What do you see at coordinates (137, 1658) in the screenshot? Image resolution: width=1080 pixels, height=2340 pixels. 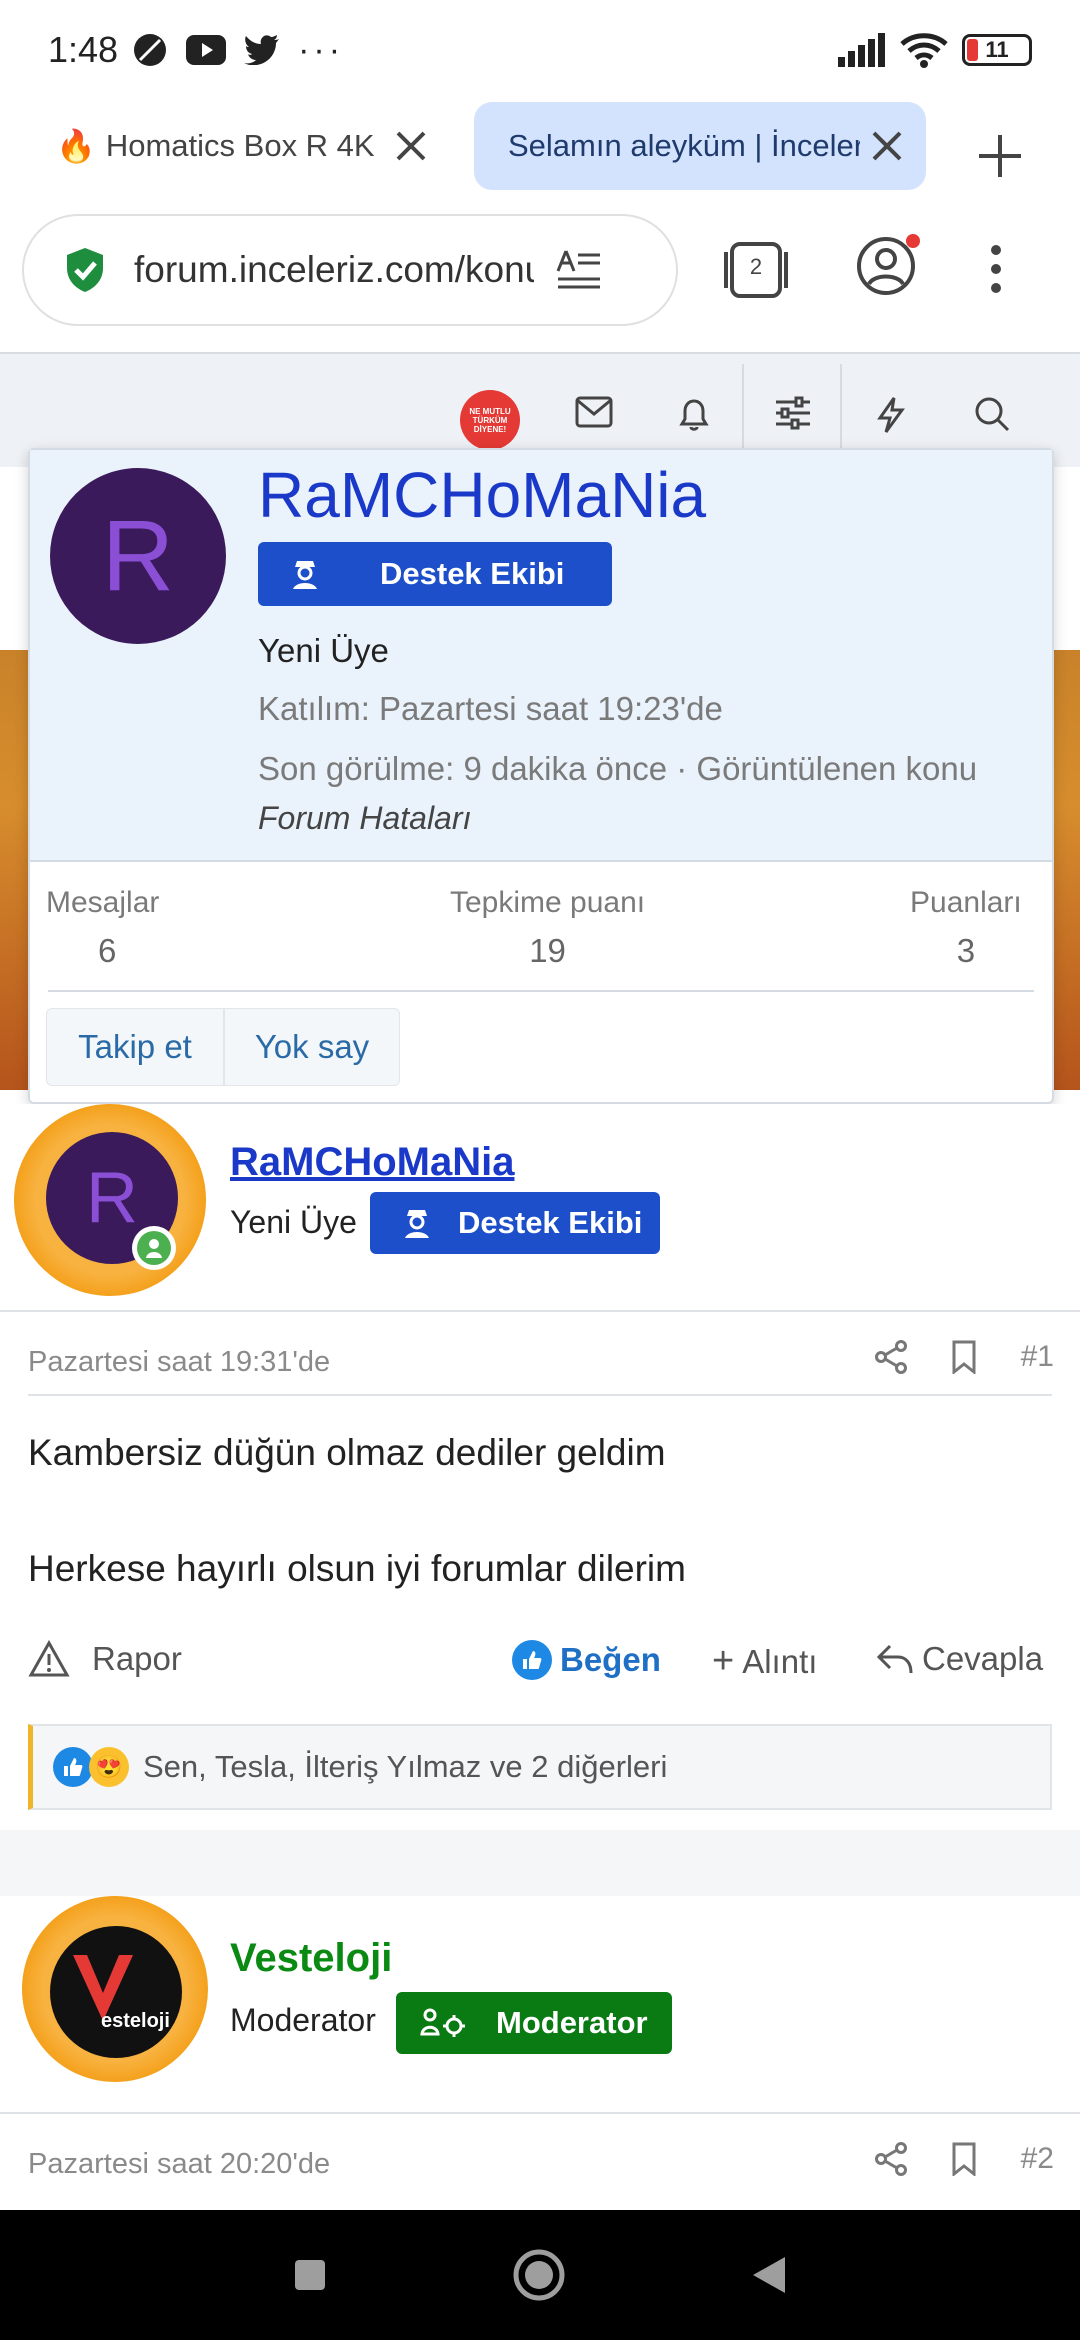 I see `report-label: Rapor` at bounding box center [137, 1658].